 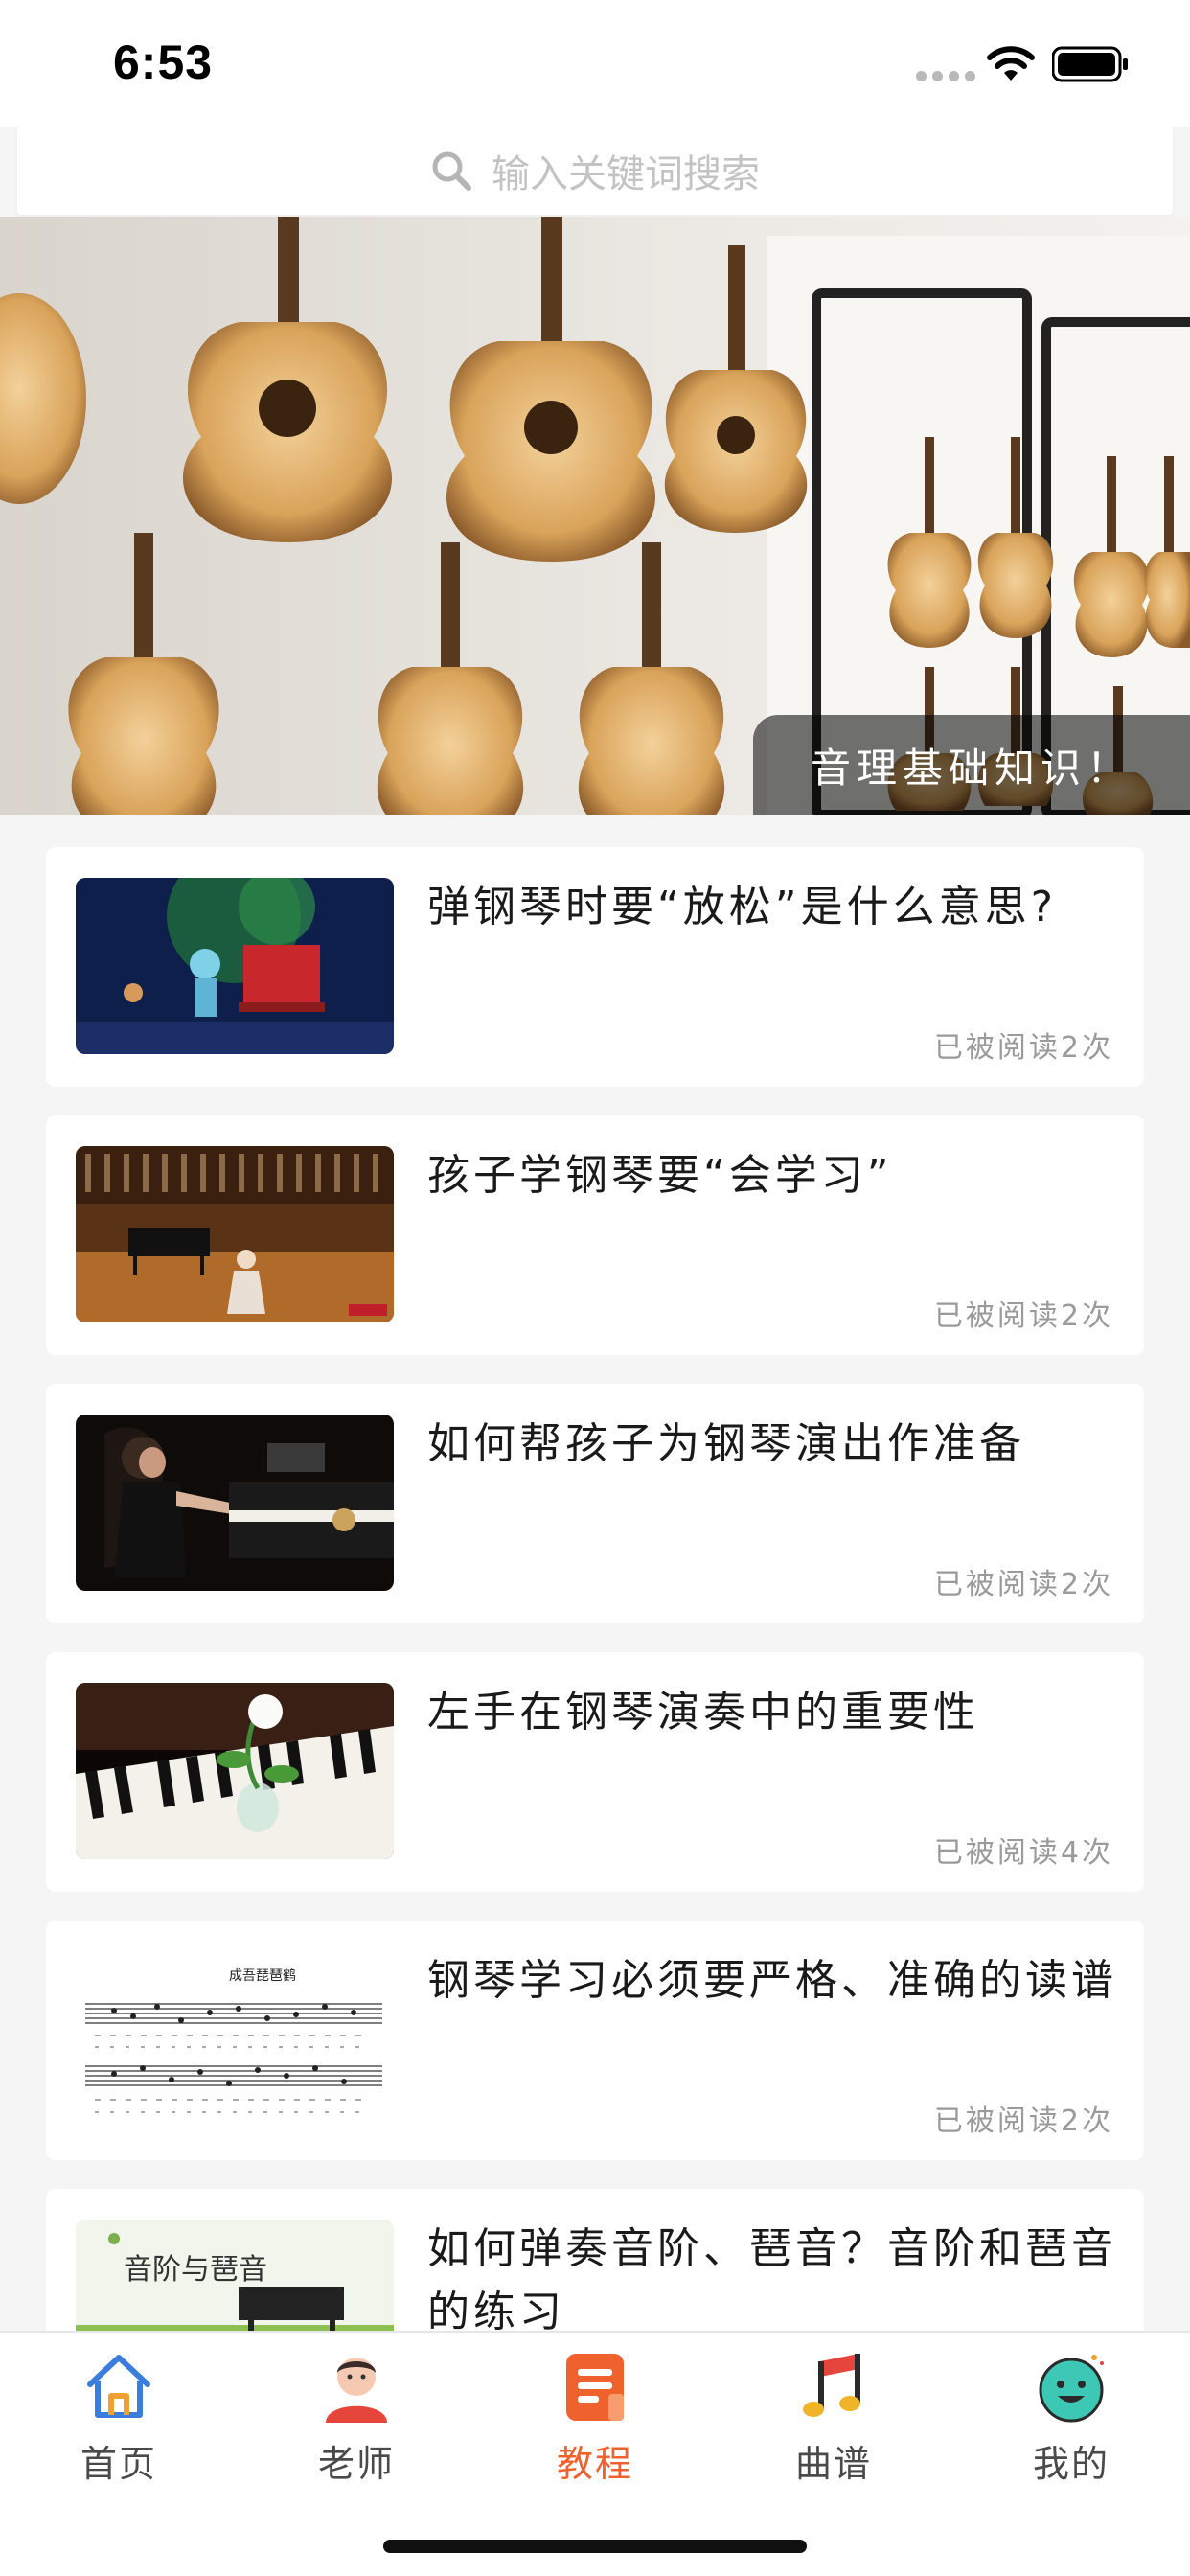 What do you see at coordinates (119, 2464) in the screenshot?
I see `tab-label: 首页` at bounding box center [119, 2464].